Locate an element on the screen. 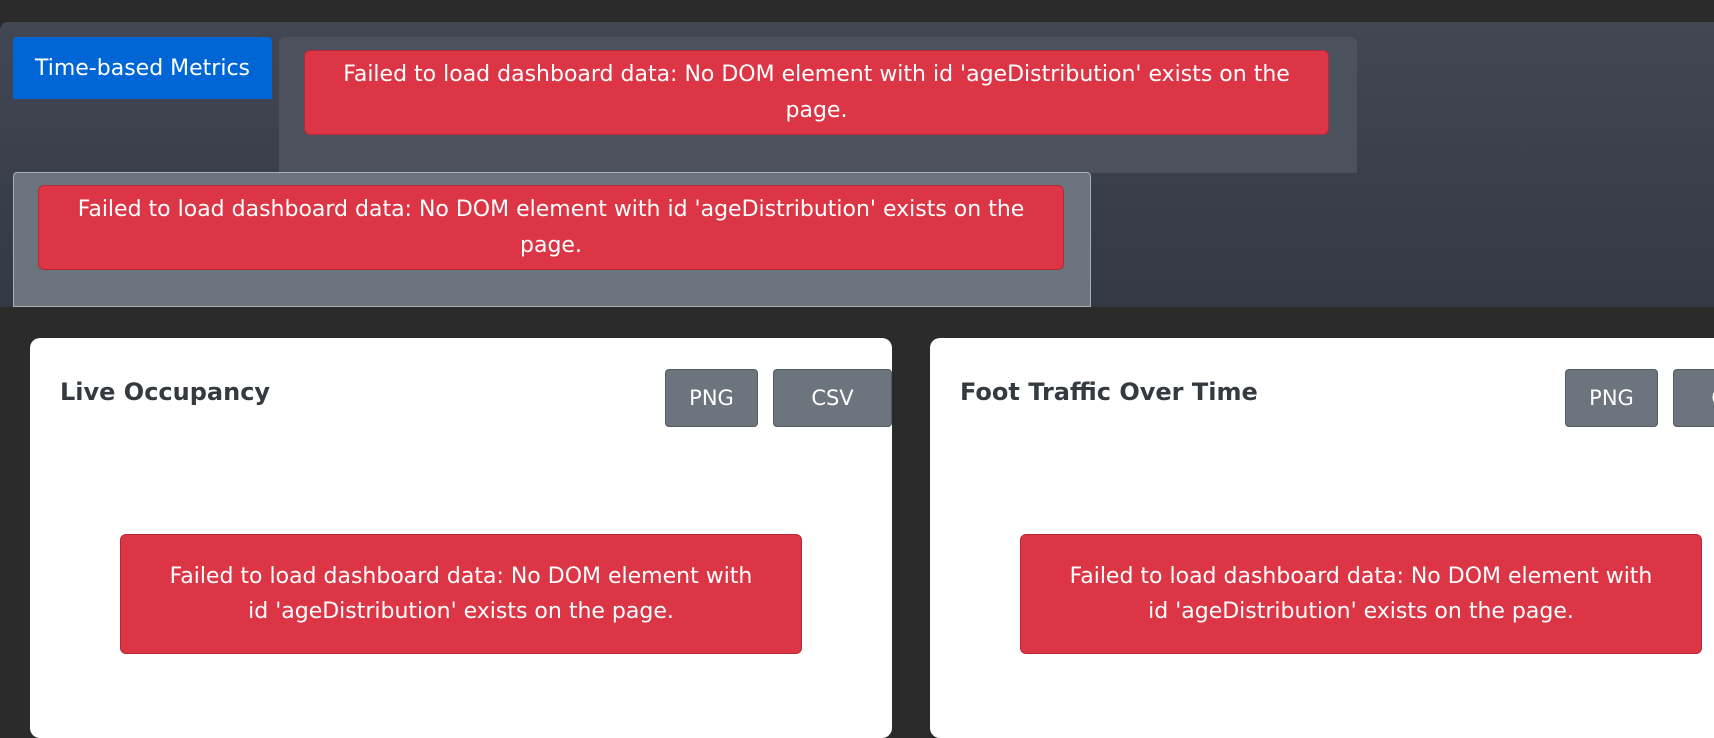 Image resolution: width=1714 pixels, height=738 pixels. tab-time-based-metrics: Time-based Metrics is located at coordinates (142, 68).